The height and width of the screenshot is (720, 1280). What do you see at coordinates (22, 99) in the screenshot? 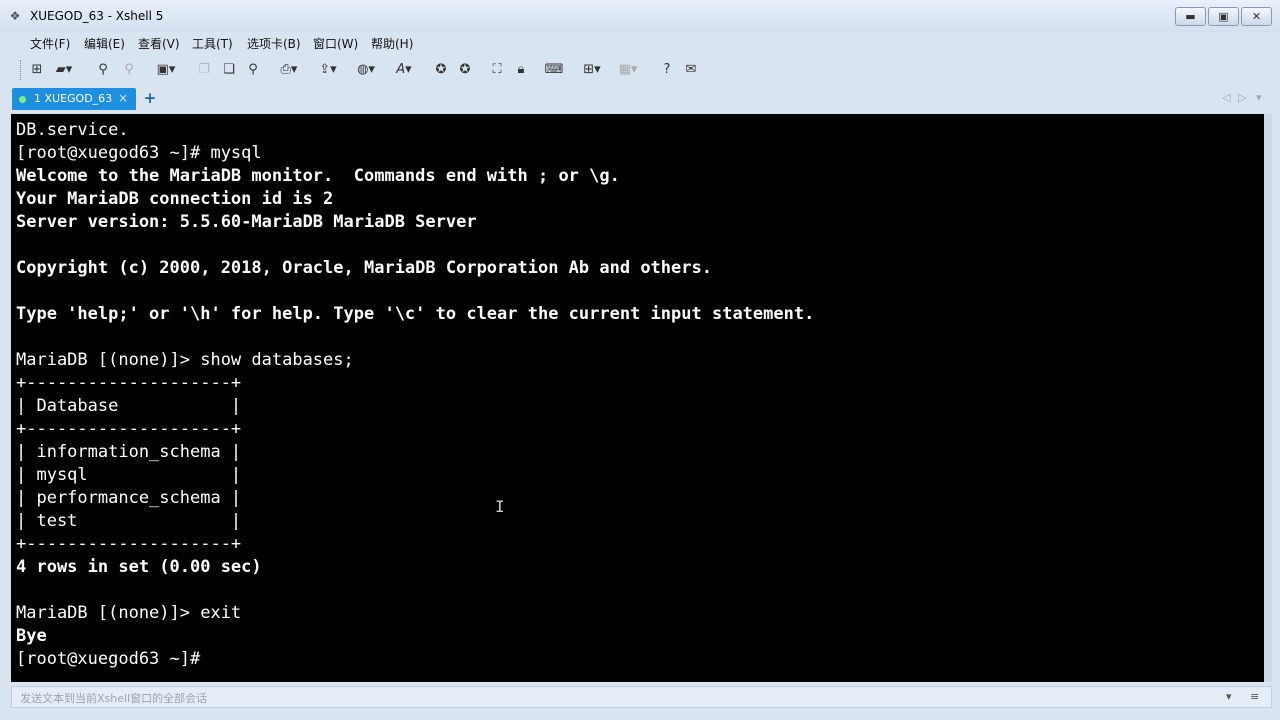
I see `connected-status-icon` at bounding box center [22, 99].